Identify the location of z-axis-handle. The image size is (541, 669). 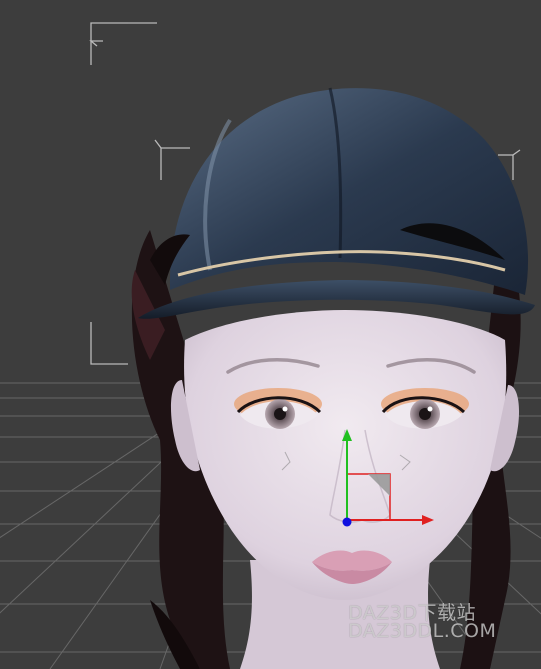
(347, 522).